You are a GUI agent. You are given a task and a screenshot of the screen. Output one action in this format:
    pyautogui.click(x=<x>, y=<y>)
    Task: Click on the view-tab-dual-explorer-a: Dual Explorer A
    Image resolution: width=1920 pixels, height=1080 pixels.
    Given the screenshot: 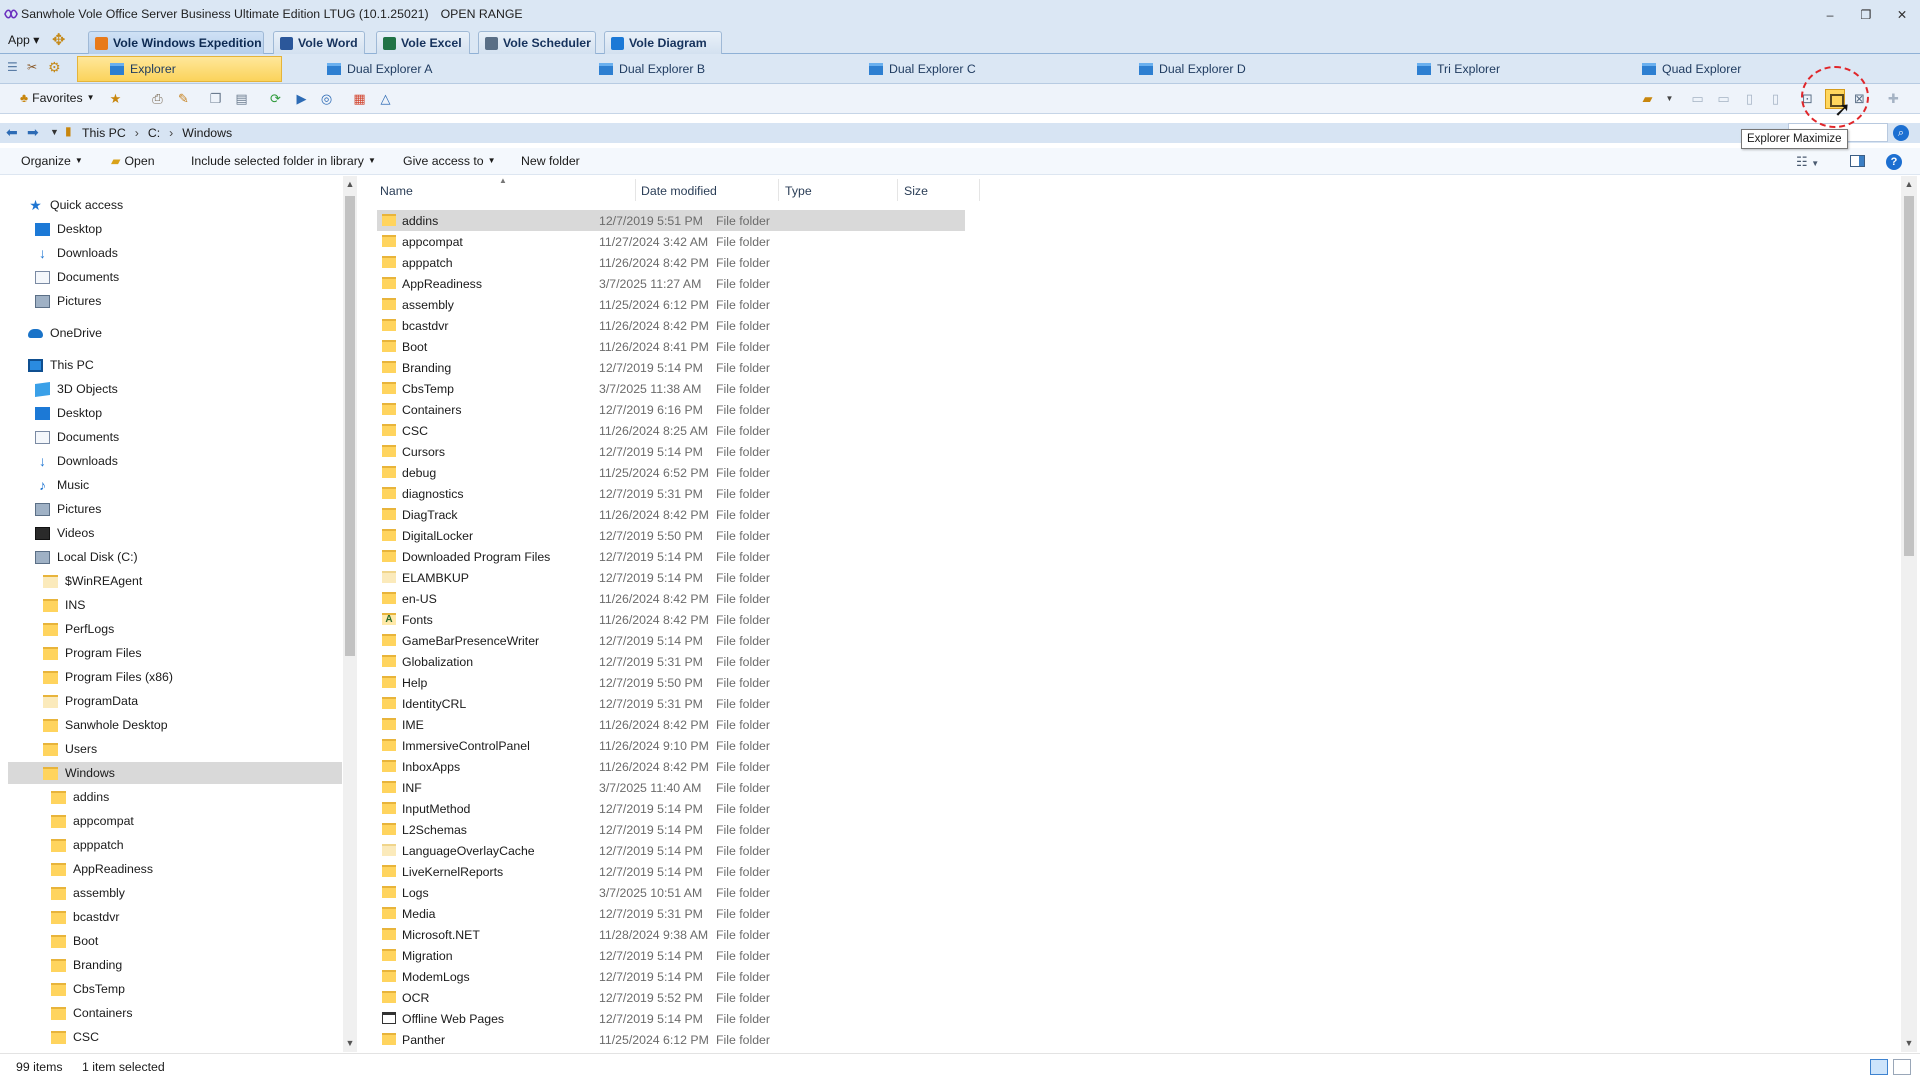 What is the action you would take?
    pyautogui.click(x=379, y=69)
    